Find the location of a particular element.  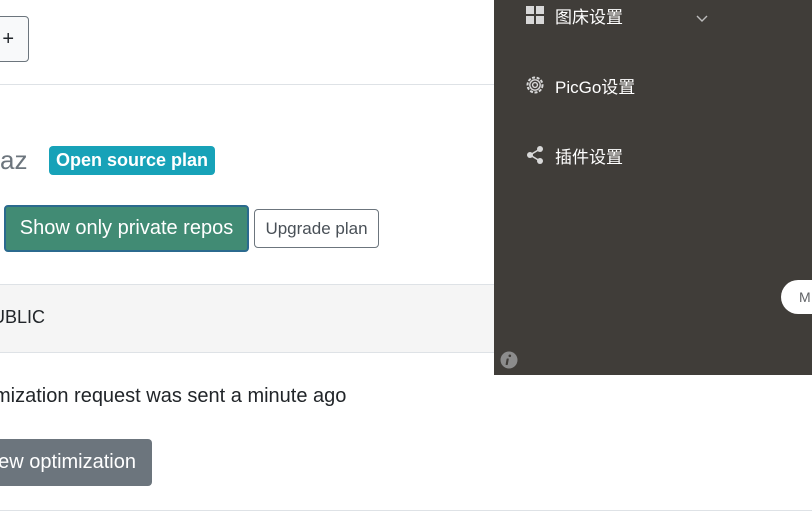

info-icon is located at coordinates (509, 360).